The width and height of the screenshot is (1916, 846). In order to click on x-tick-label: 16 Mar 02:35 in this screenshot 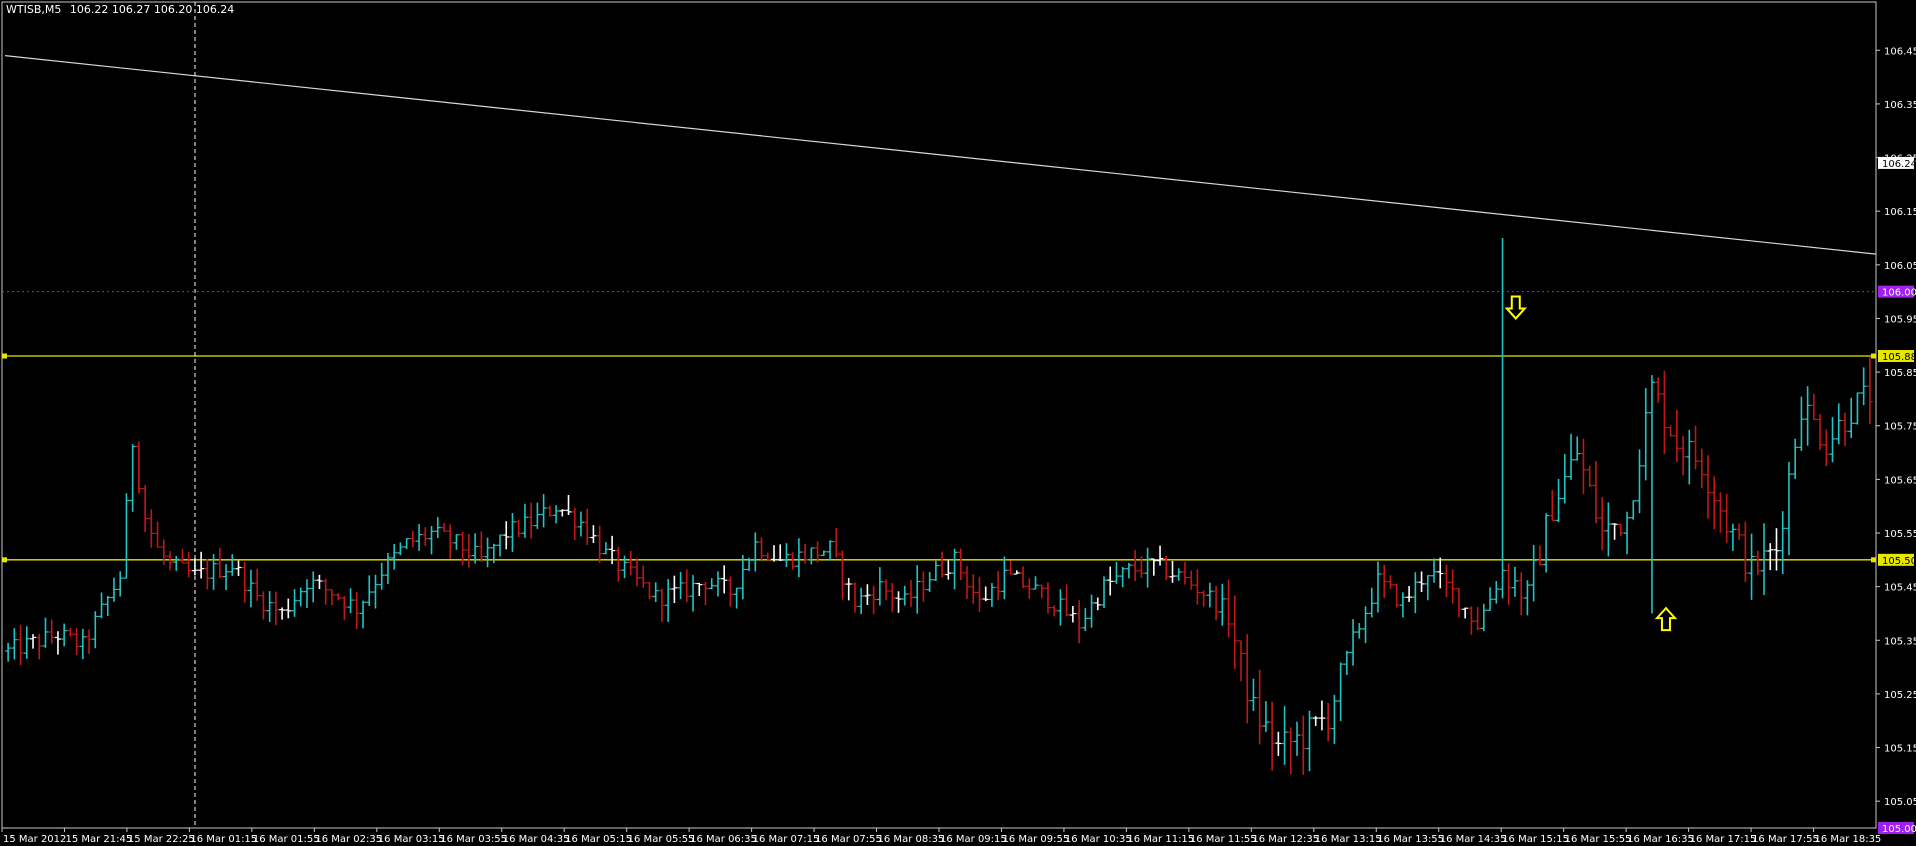, I will do `click(348, 839)`.